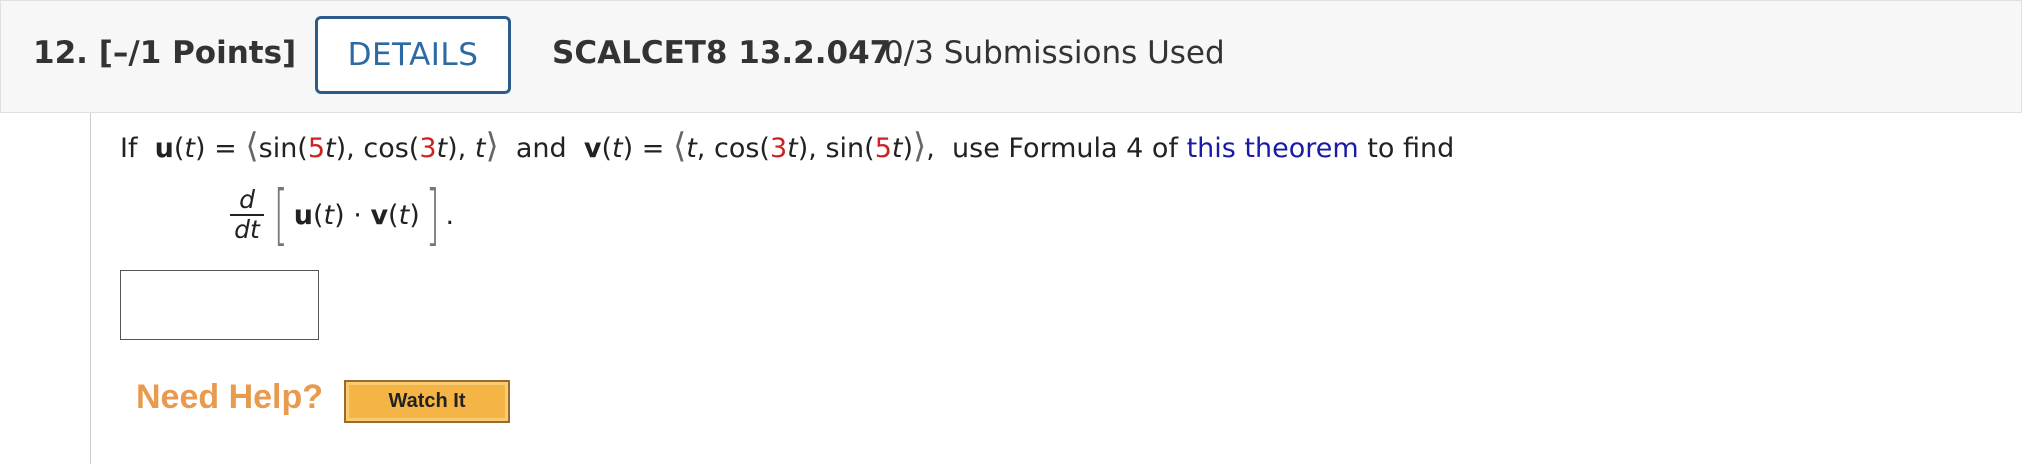 Image resolution: width=2022 pixels, height=464 pixels. Describe the element at coordinates (230, 397) in the screenshot. I see `need-help-label: Need Help?` at that location.